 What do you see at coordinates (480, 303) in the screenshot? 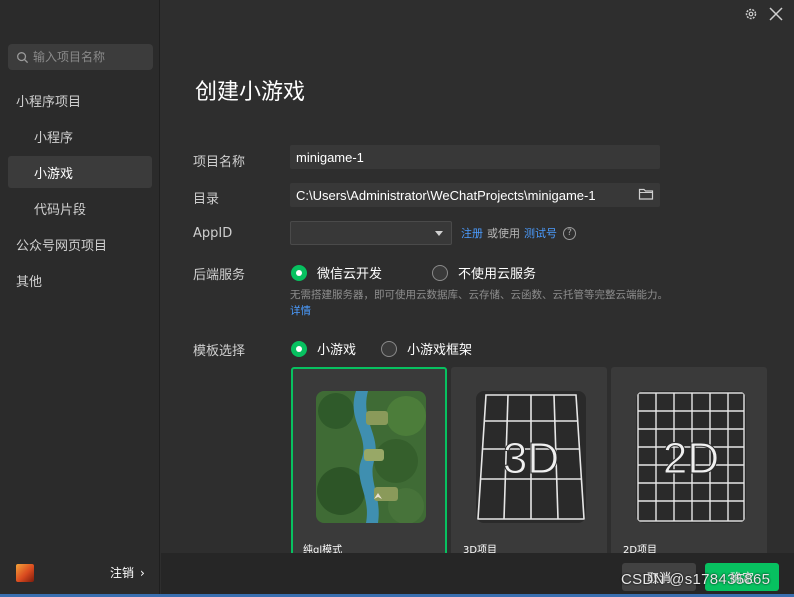
I see `backend-description: 无需搭建服务器，即可使用云数据库、云存储、云函数、云托管等完整云端能力。 详情` at bounding box center [480, 303].